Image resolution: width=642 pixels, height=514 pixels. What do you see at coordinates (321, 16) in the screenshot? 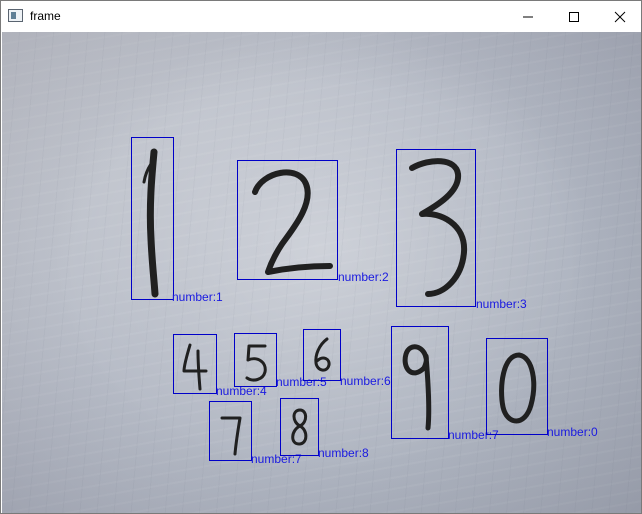
I see `title-bar: frame` at bounding box center [321, 16].